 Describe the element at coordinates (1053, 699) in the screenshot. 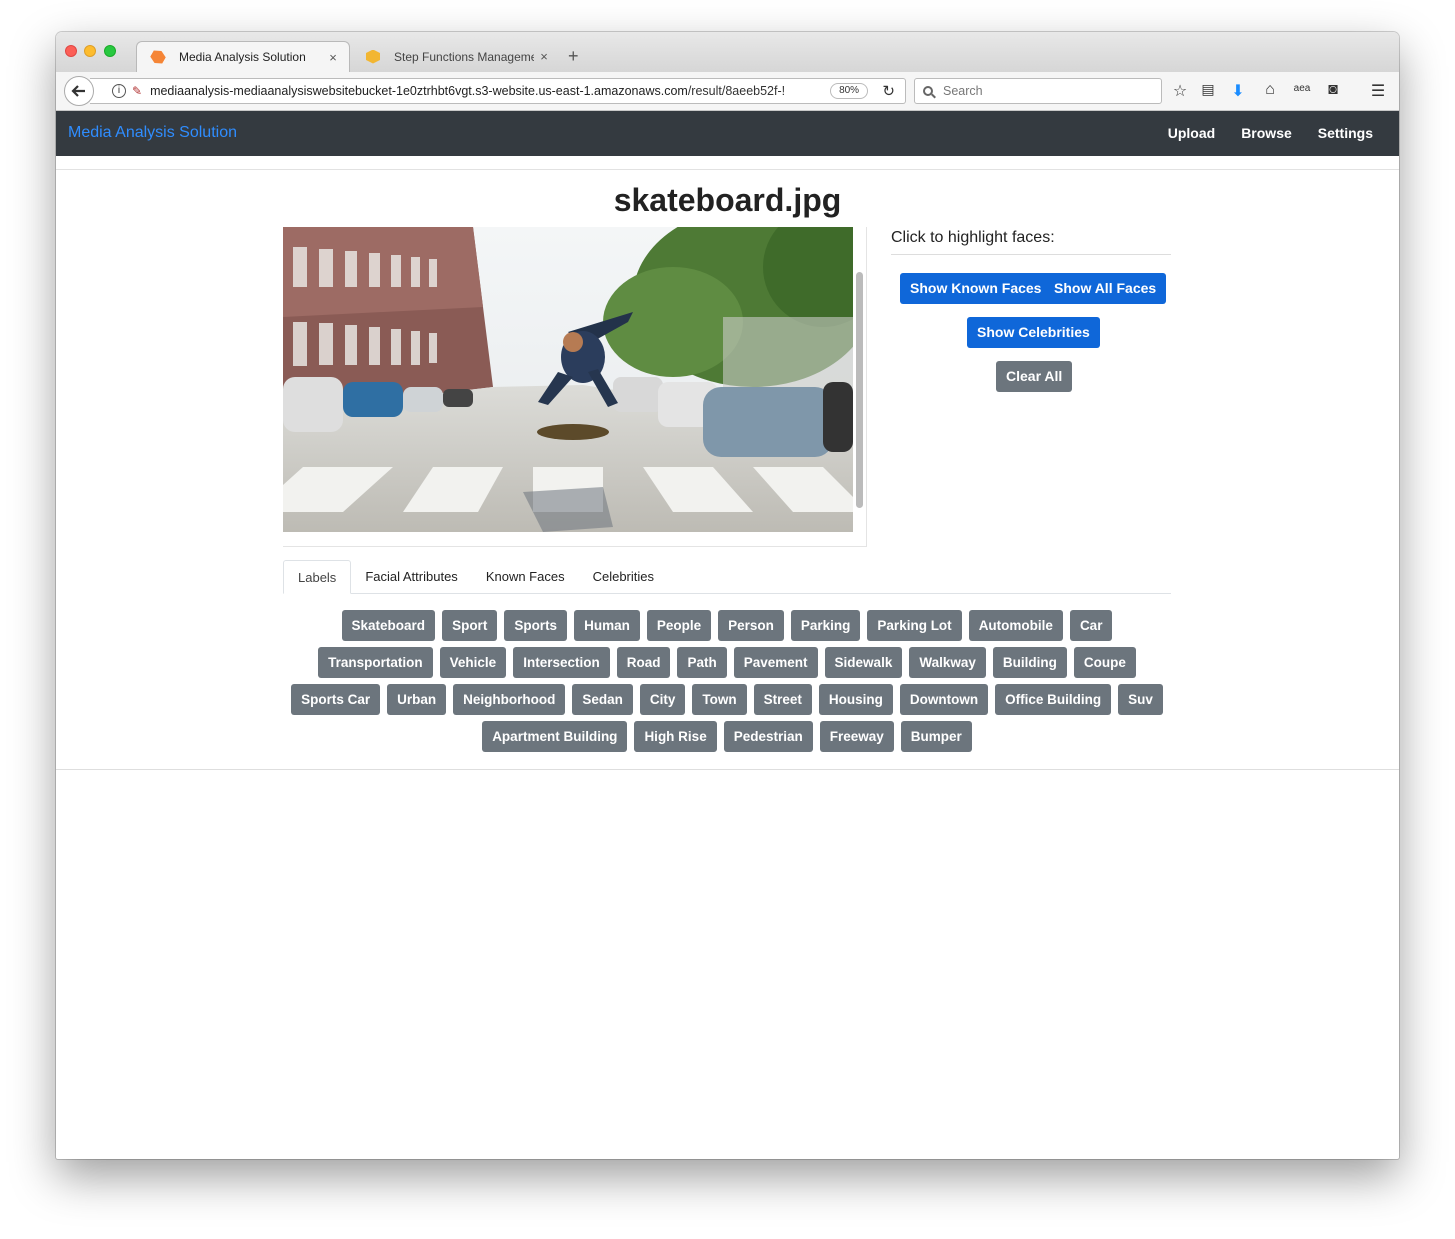

I see `label-chip: Office Building` at that location.